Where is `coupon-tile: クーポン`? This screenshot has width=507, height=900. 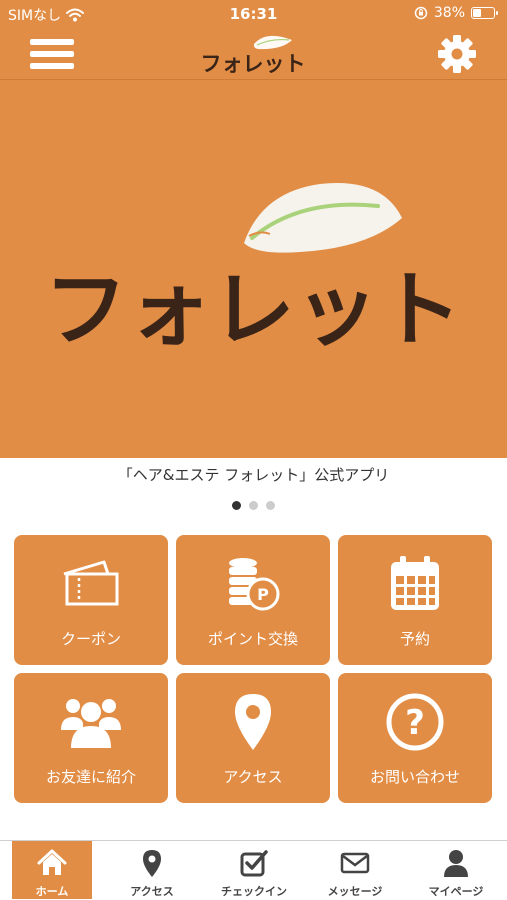 coupon-tile: クーポン is located at coordinates (91, 600).